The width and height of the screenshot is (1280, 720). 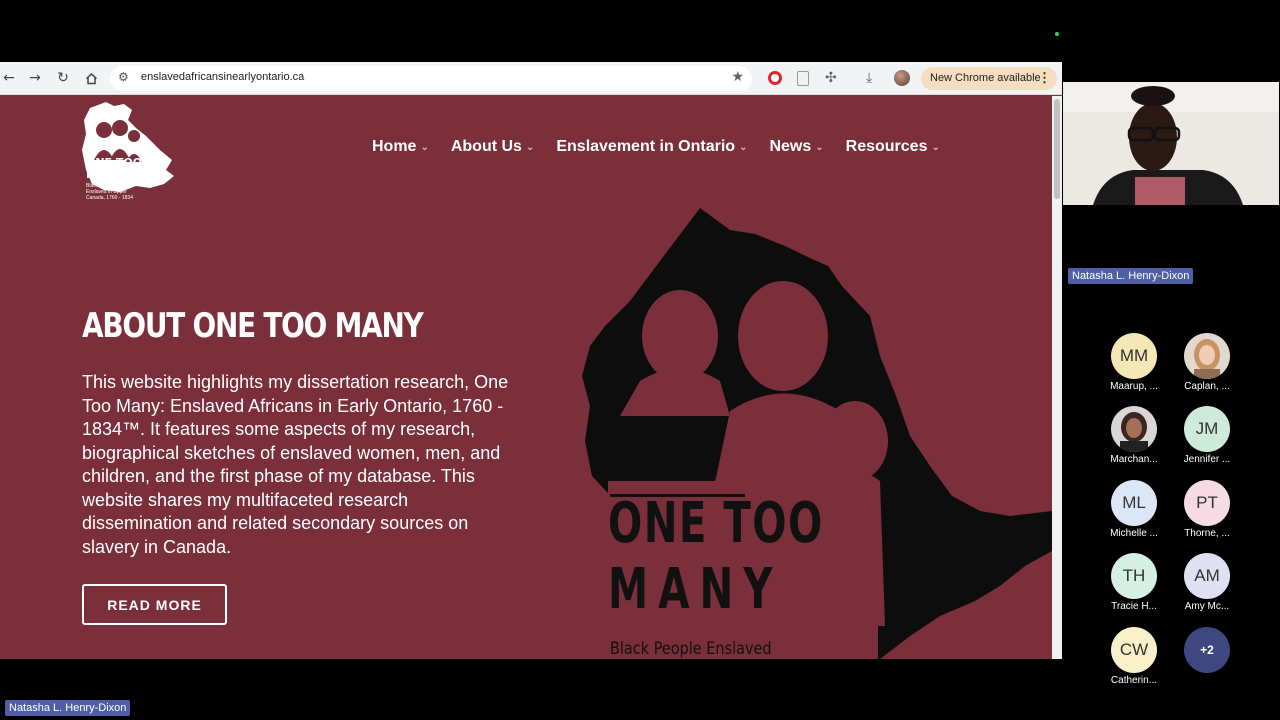 I want to click on scroll-thumb, so click(x=1057, y=149).